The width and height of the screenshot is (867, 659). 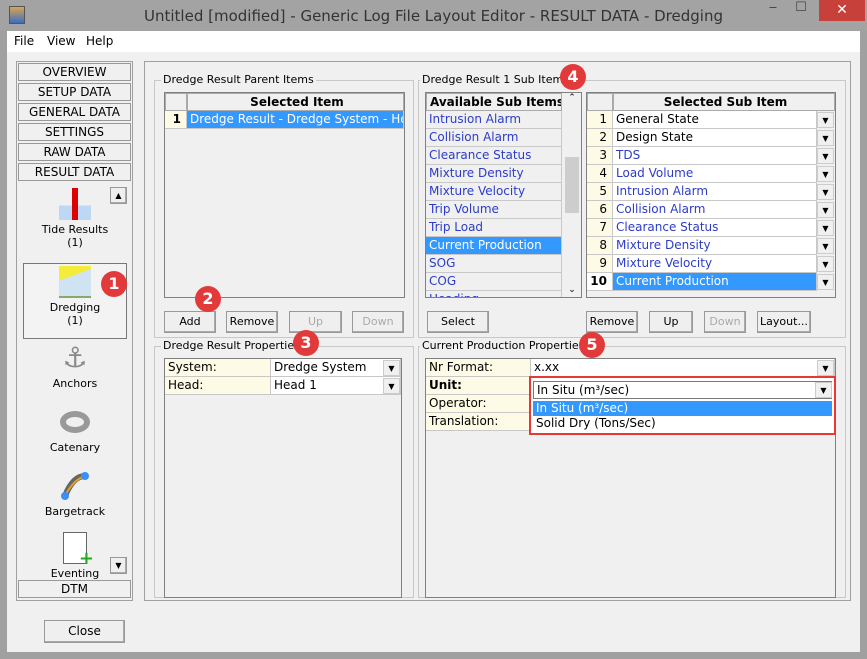 I want to click on selected-sub-item: Intrusion Alarm, so click(x=715, y=192).